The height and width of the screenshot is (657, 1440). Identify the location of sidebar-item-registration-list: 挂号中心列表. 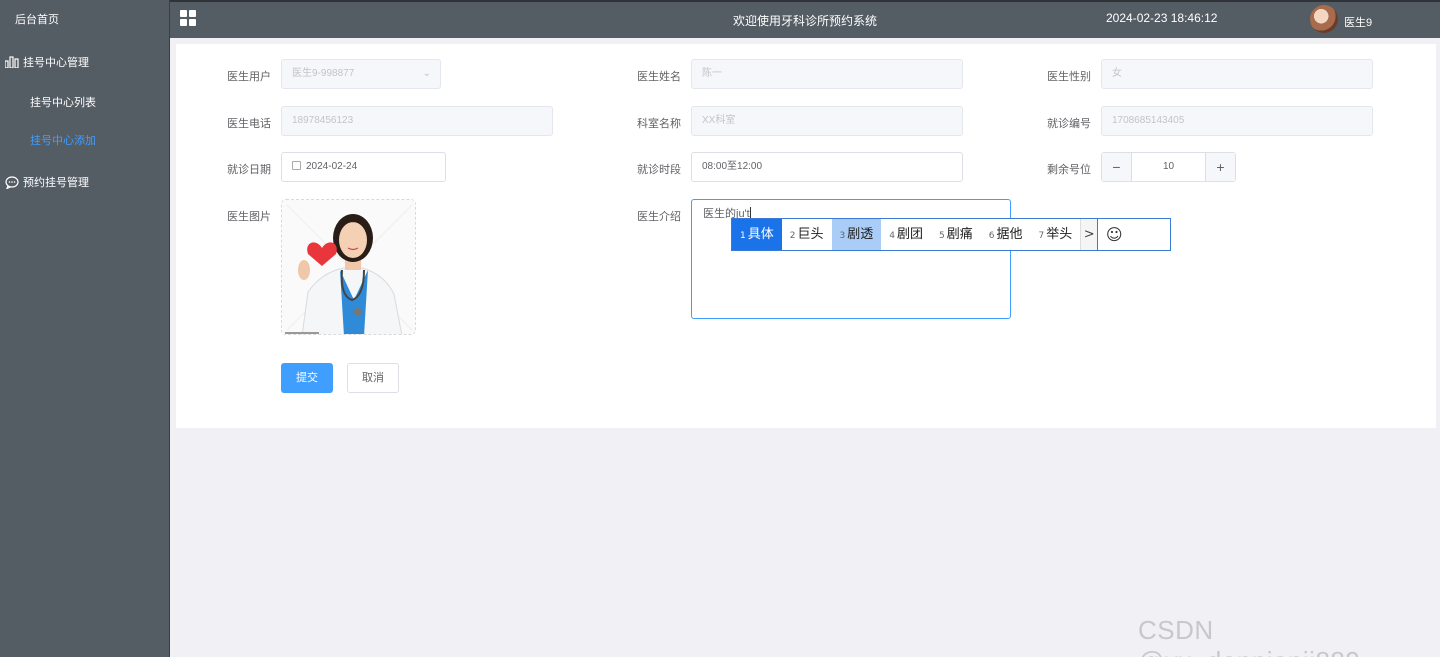
(84, 103).